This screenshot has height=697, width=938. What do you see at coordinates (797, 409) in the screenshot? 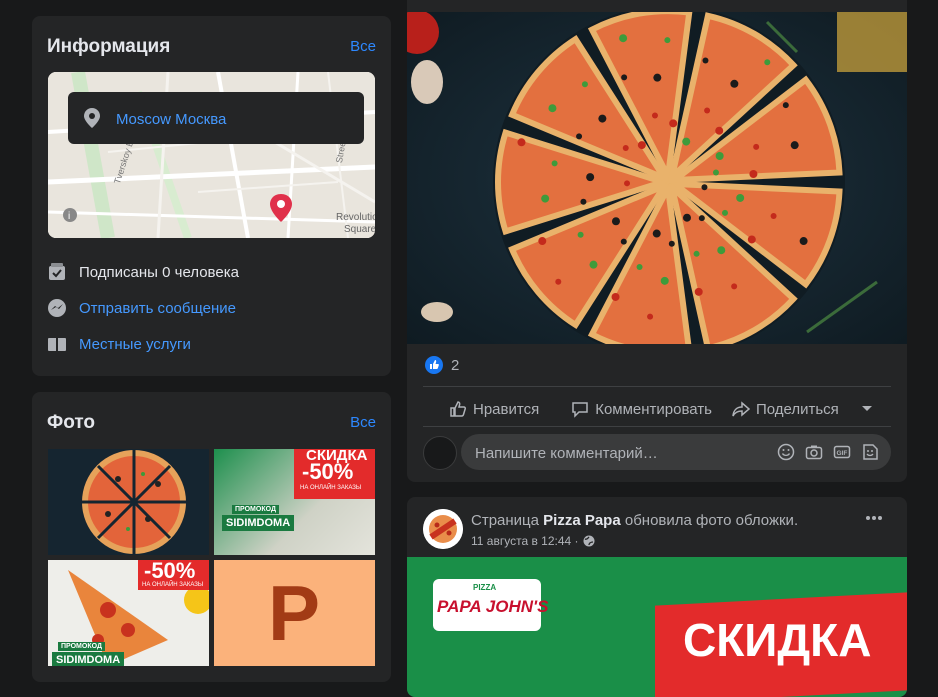
I see `share-label: Поделиться` at bounding box center [797, 409].